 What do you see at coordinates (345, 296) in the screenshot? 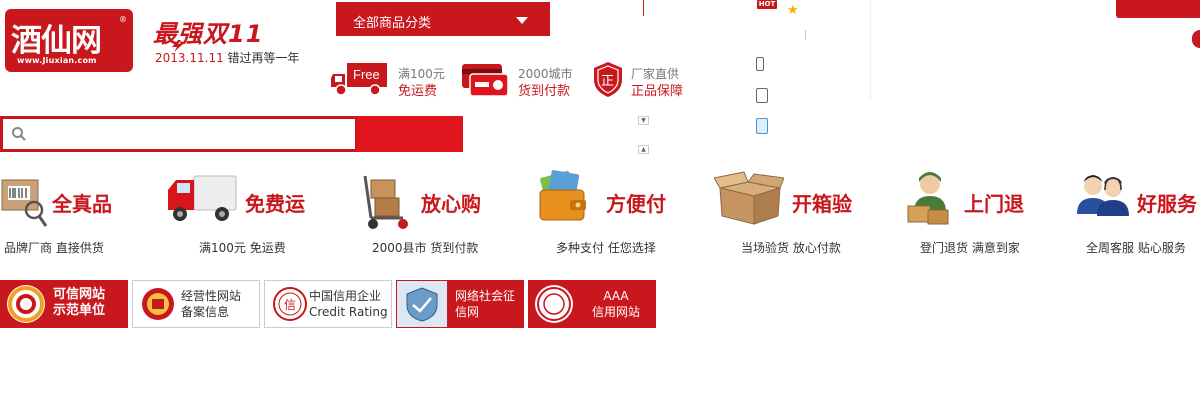
I see `badge-line1: 中国信用企业` at bounding box center [345, 296].